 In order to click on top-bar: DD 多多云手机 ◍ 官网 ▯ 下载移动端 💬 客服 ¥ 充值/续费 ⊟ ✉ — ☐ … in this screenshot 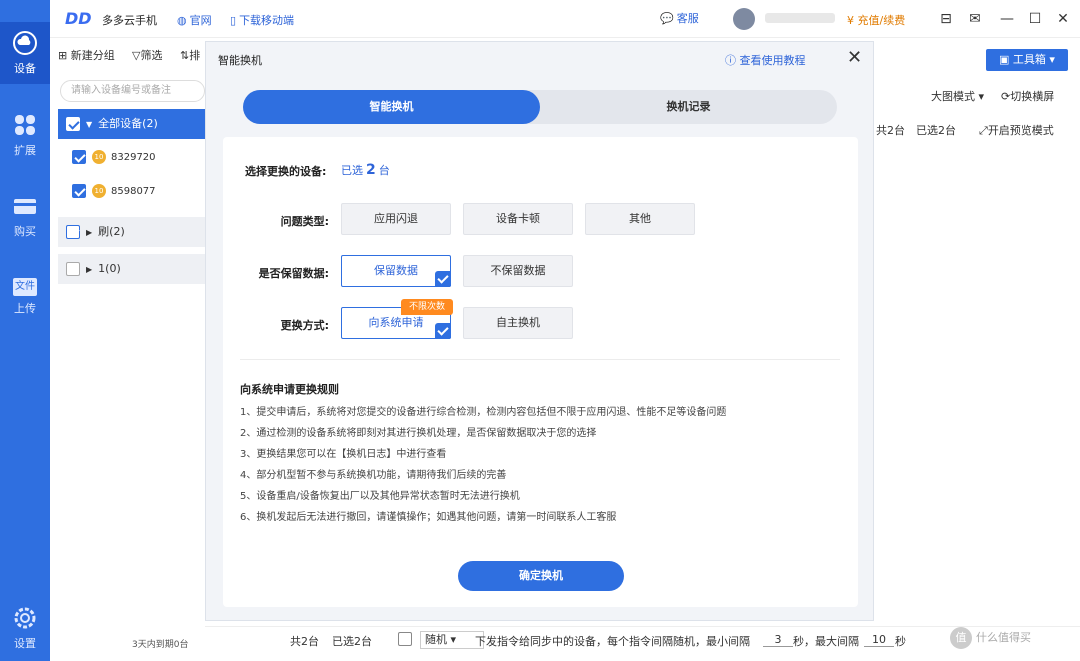, I will do `click(565, 19)`.